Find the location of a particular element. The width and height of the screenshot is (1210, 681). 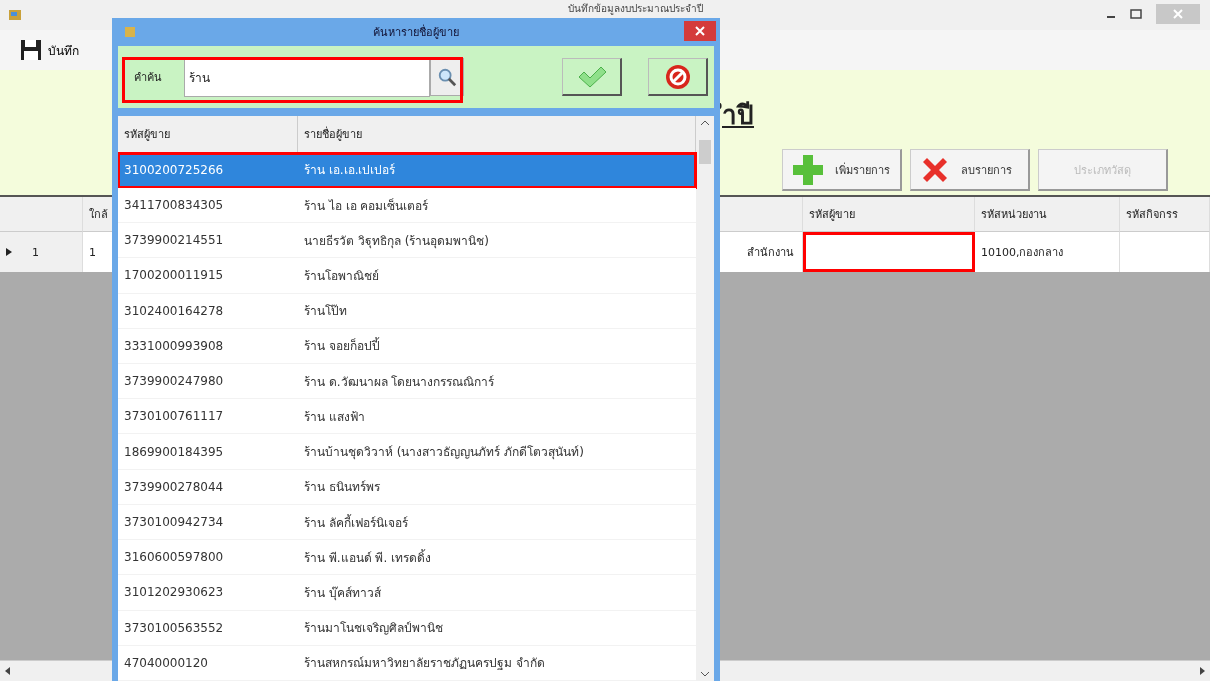

seller-code: 47040000120 is located at coordinates (166, 662).